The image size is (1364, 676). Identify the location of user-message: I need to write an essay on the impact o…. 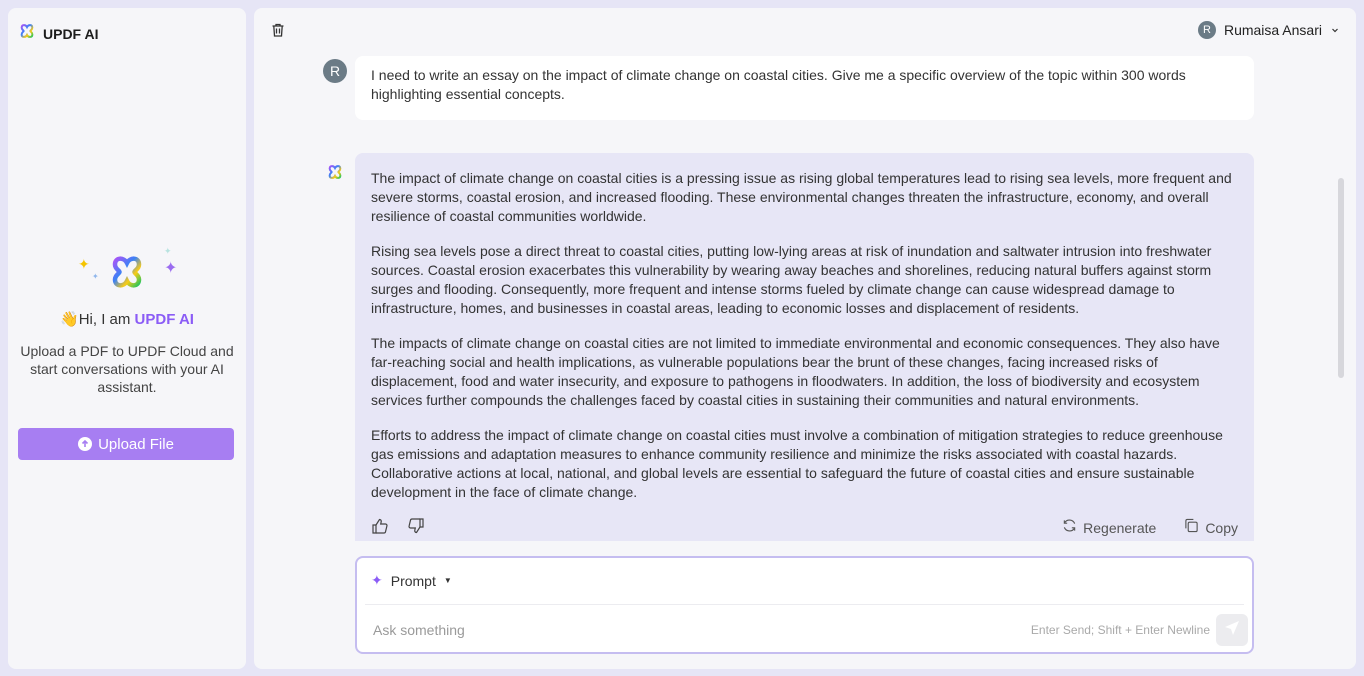
(804, 88).